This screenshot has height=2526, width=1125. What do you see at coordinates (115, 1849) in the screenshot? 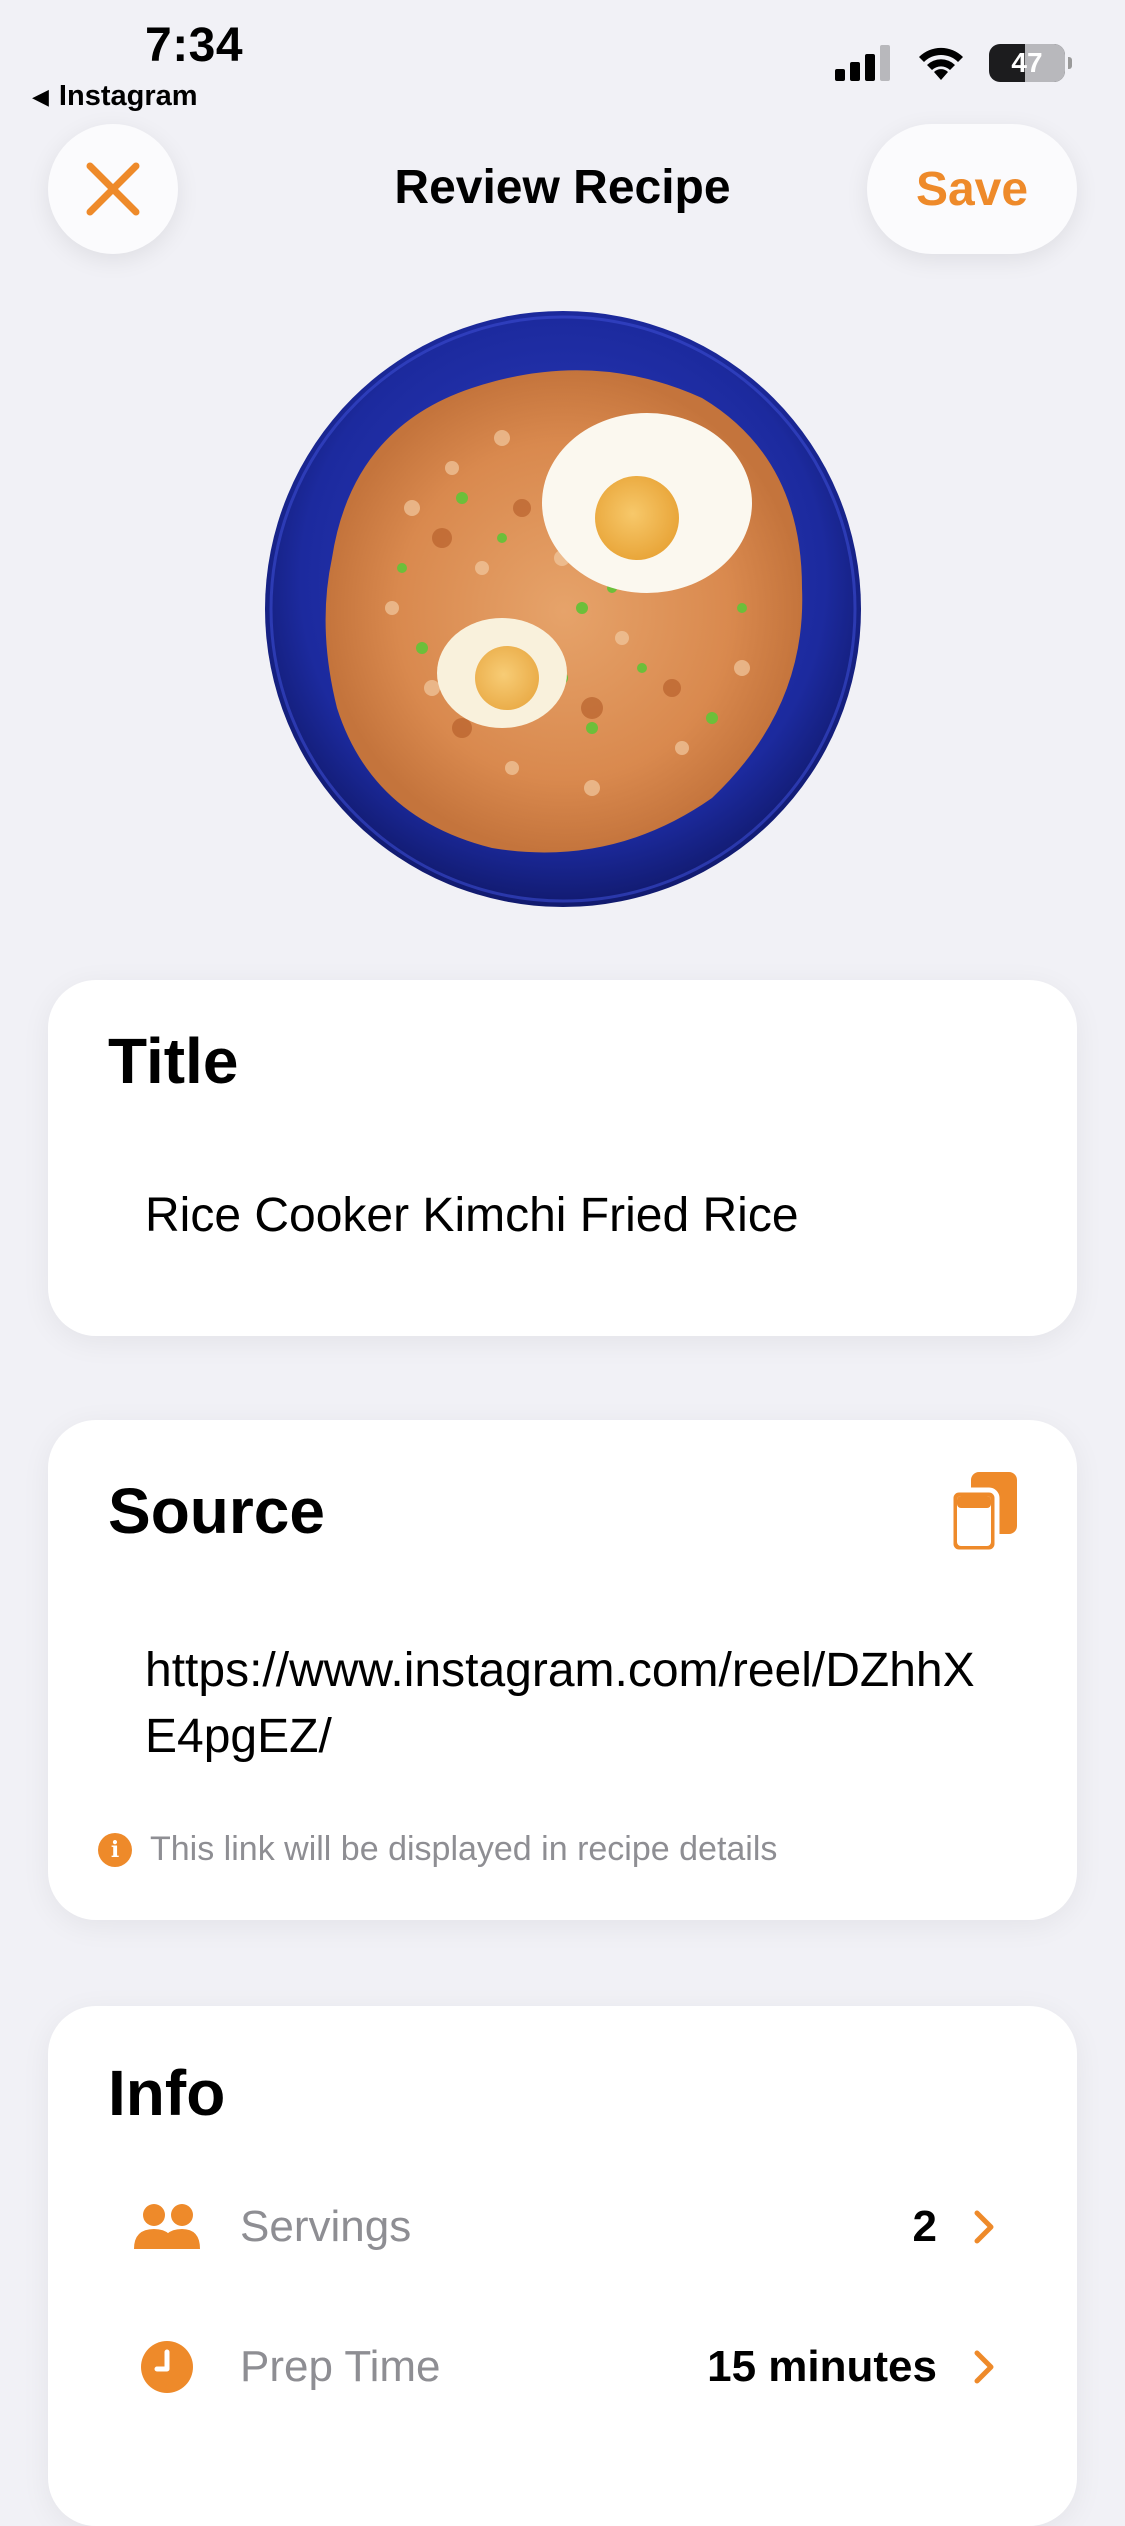
I see `info-icon: i` at bounding box center [115, 1849].